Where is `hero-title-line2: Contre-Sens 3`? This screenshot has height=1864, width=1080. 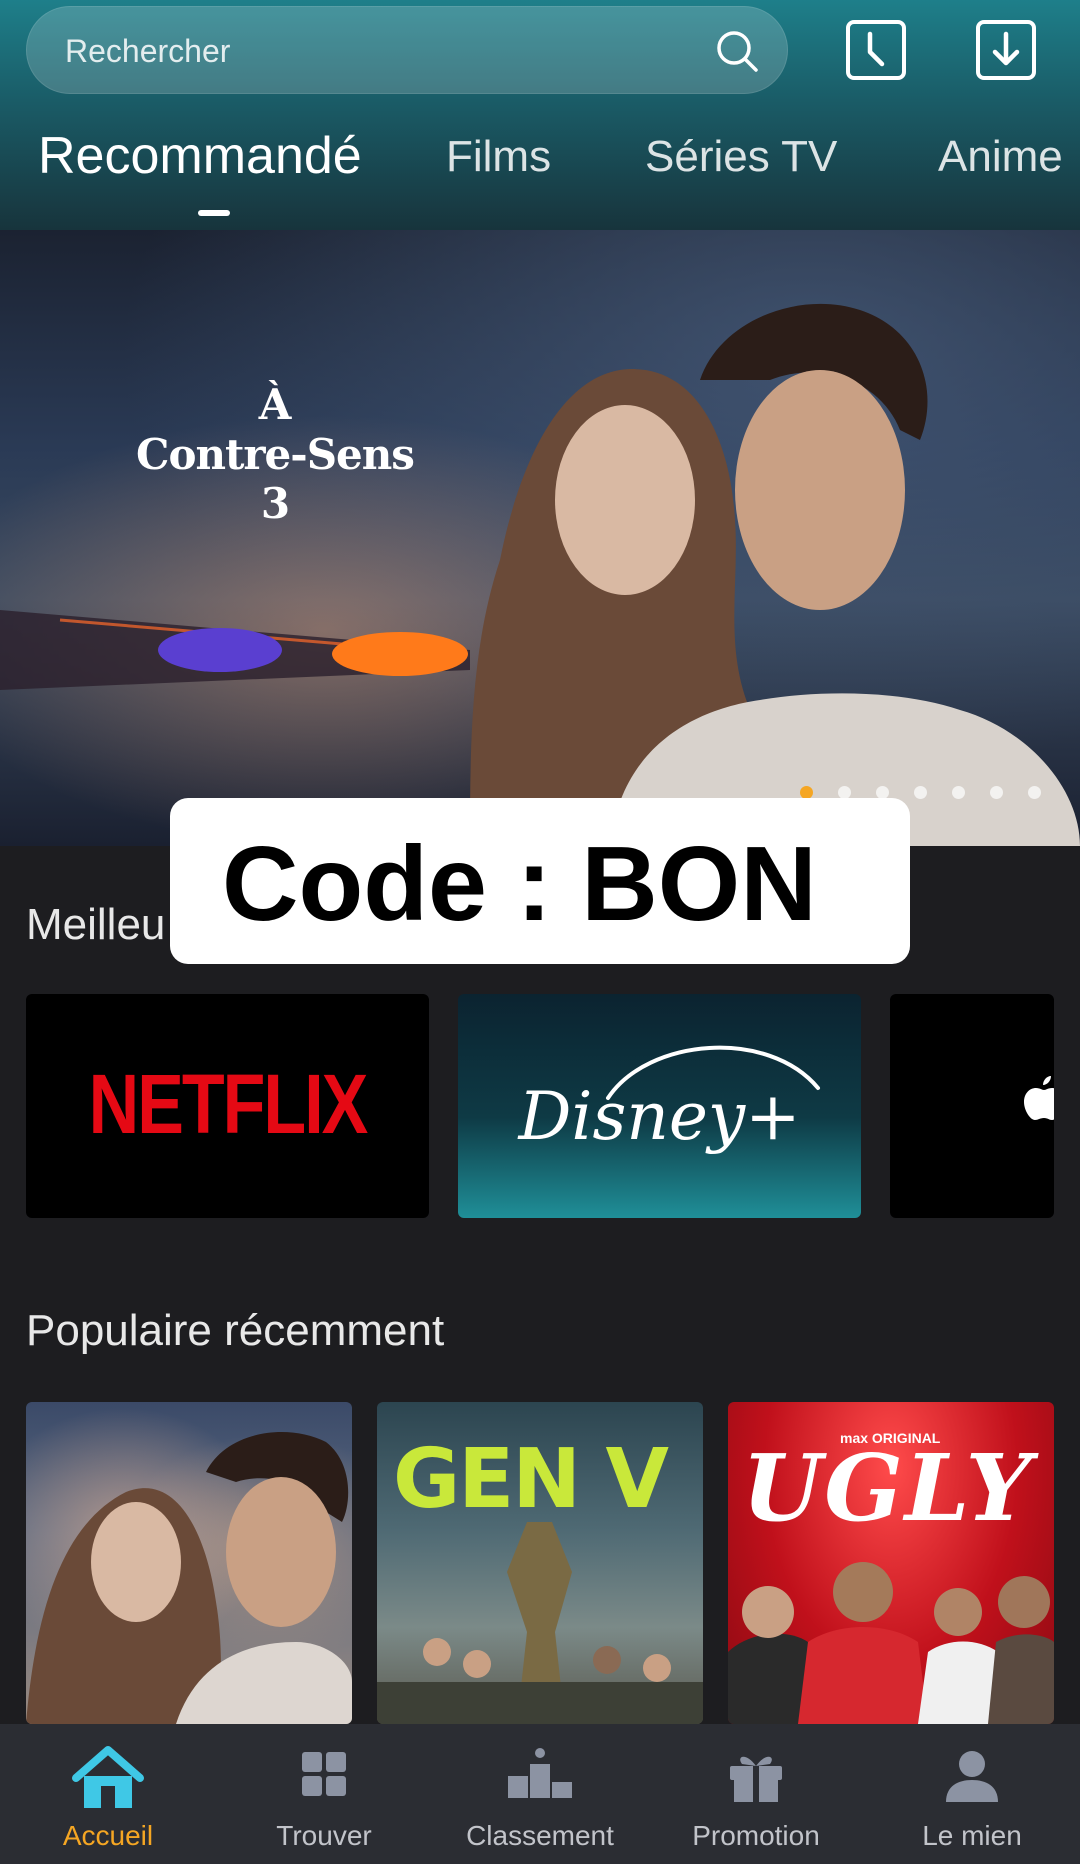
hero-title-line2: Contre-Sens 3 is located at coordinates (275, 479).